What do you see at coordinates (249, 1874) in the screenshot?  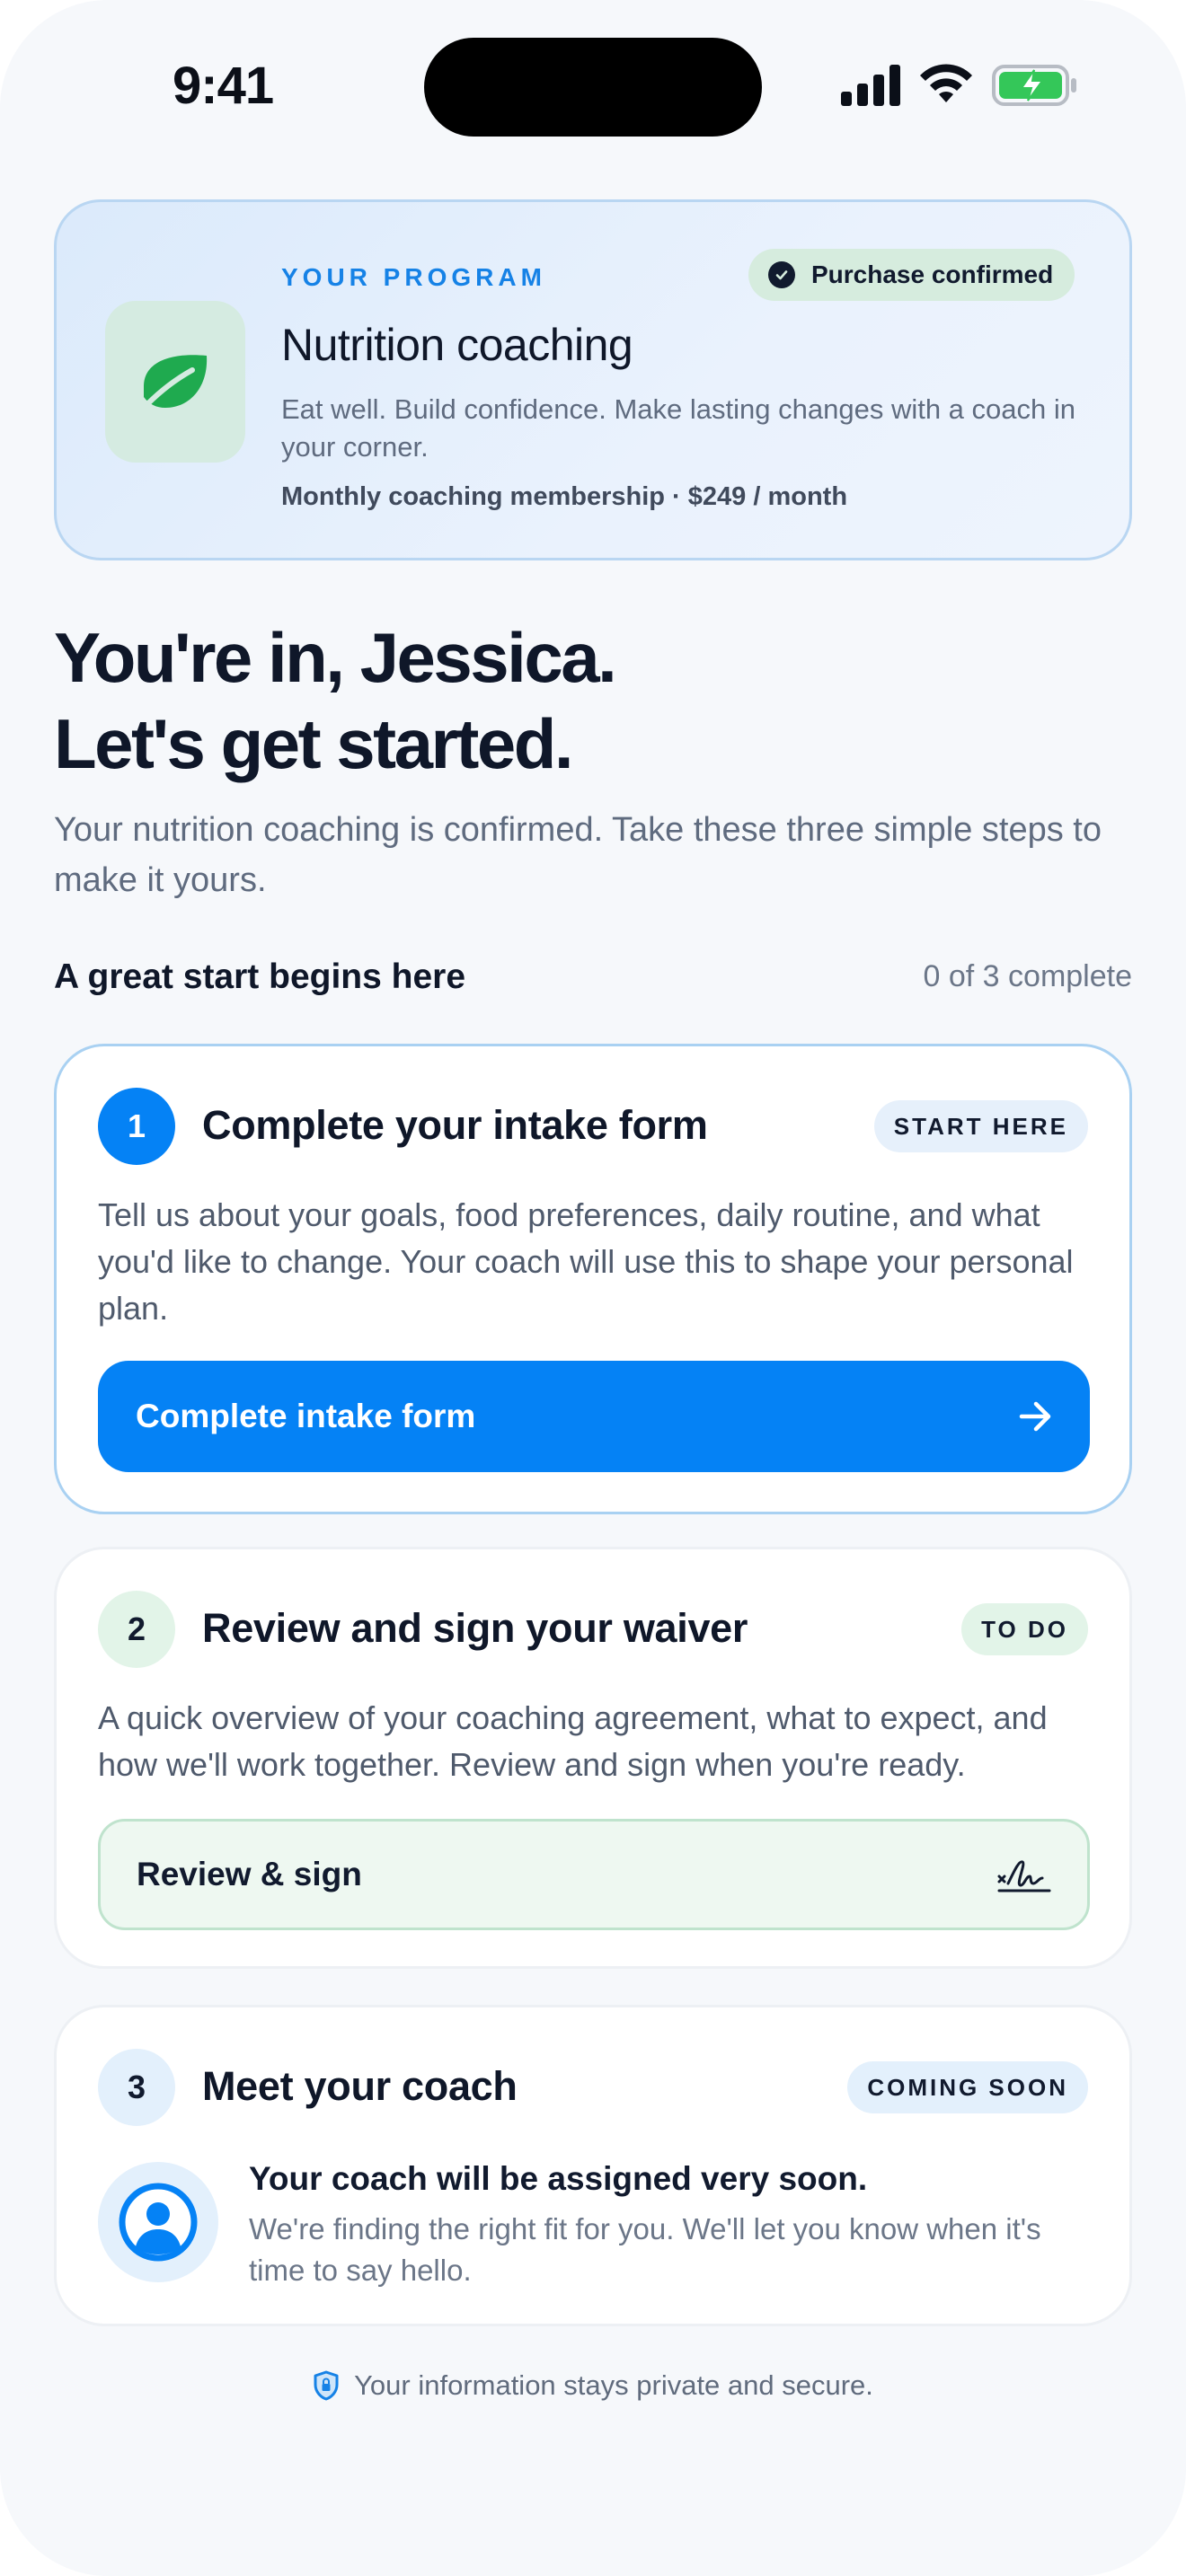 I see `button-label: Review & sign` at bounding box center [249, 1874].